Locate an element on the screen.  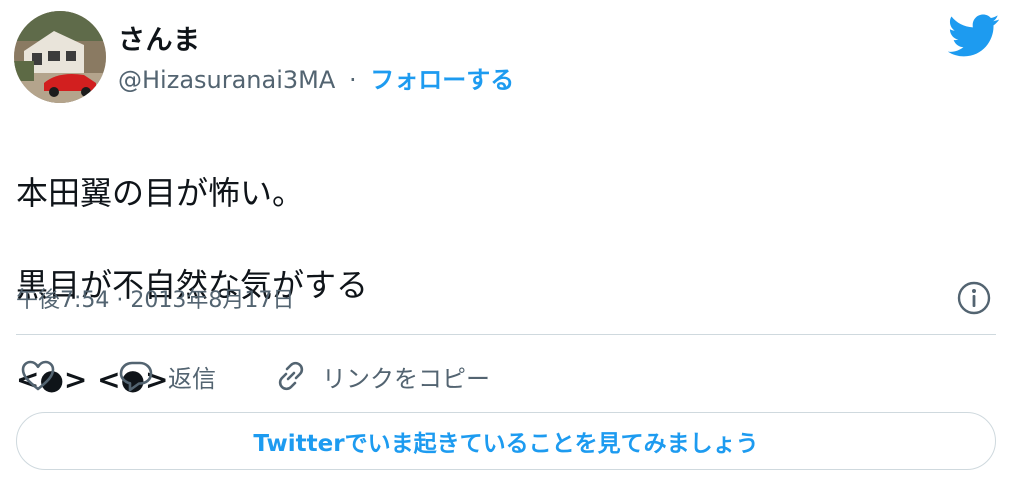
like-button is located at coordinates (38, 376).